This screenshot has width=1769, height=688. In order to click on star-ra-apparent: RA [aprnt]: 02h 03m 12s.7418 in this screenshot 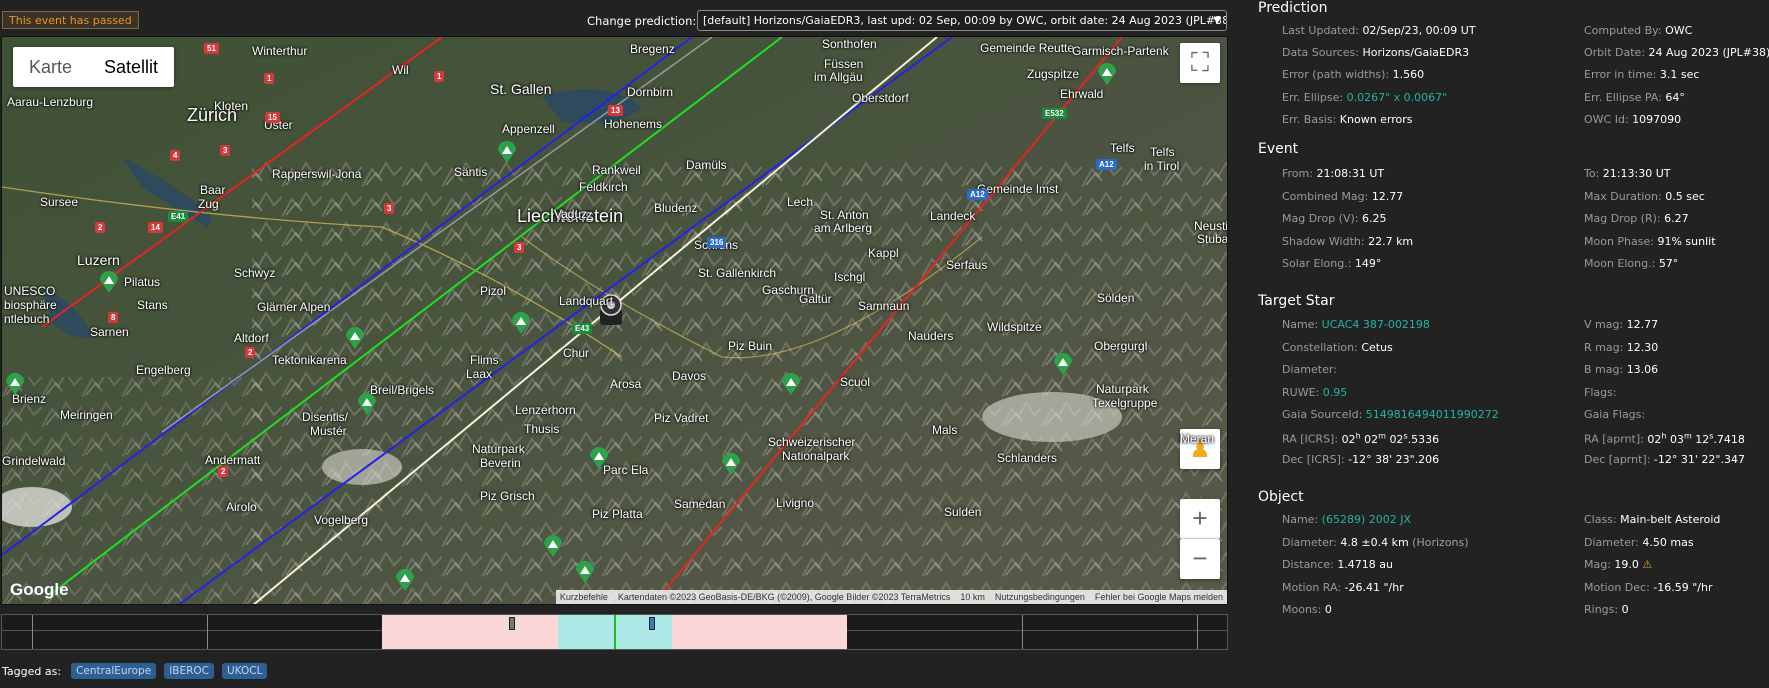, I will do `click(1664, 438)`.